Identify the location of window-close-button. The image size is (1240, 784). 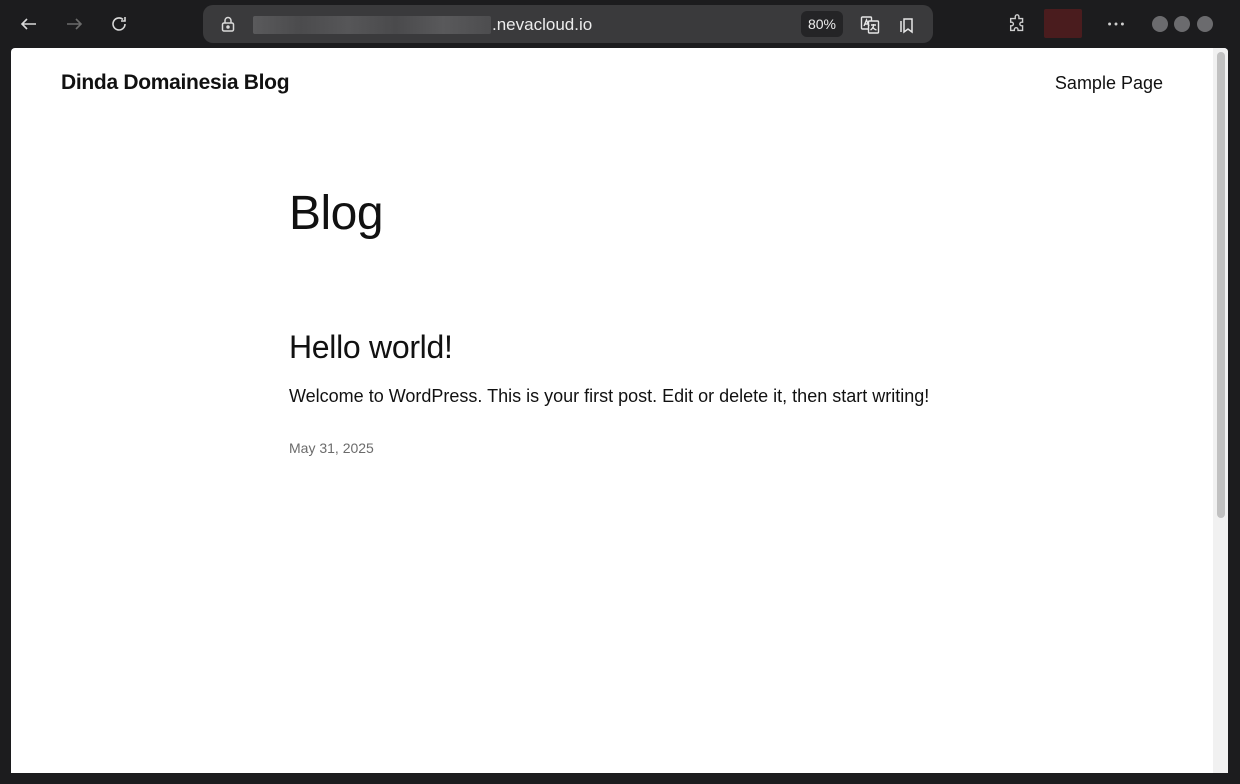
(1205, 24).